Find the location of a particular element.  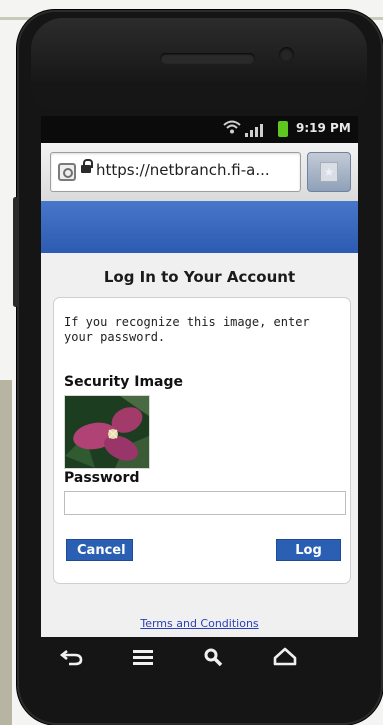

menu-icon is located at coordinates (143, 657).